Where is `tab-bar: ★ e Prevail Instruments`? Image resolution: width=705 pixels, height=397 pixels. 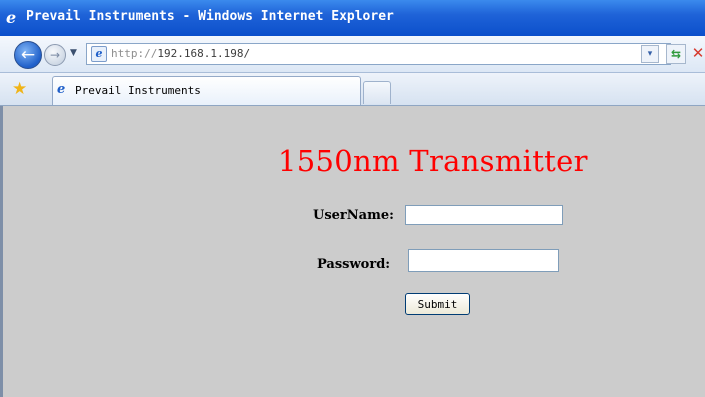
tab-bar: ★ e Prevail Instruments is located at coordinates (352, 89).